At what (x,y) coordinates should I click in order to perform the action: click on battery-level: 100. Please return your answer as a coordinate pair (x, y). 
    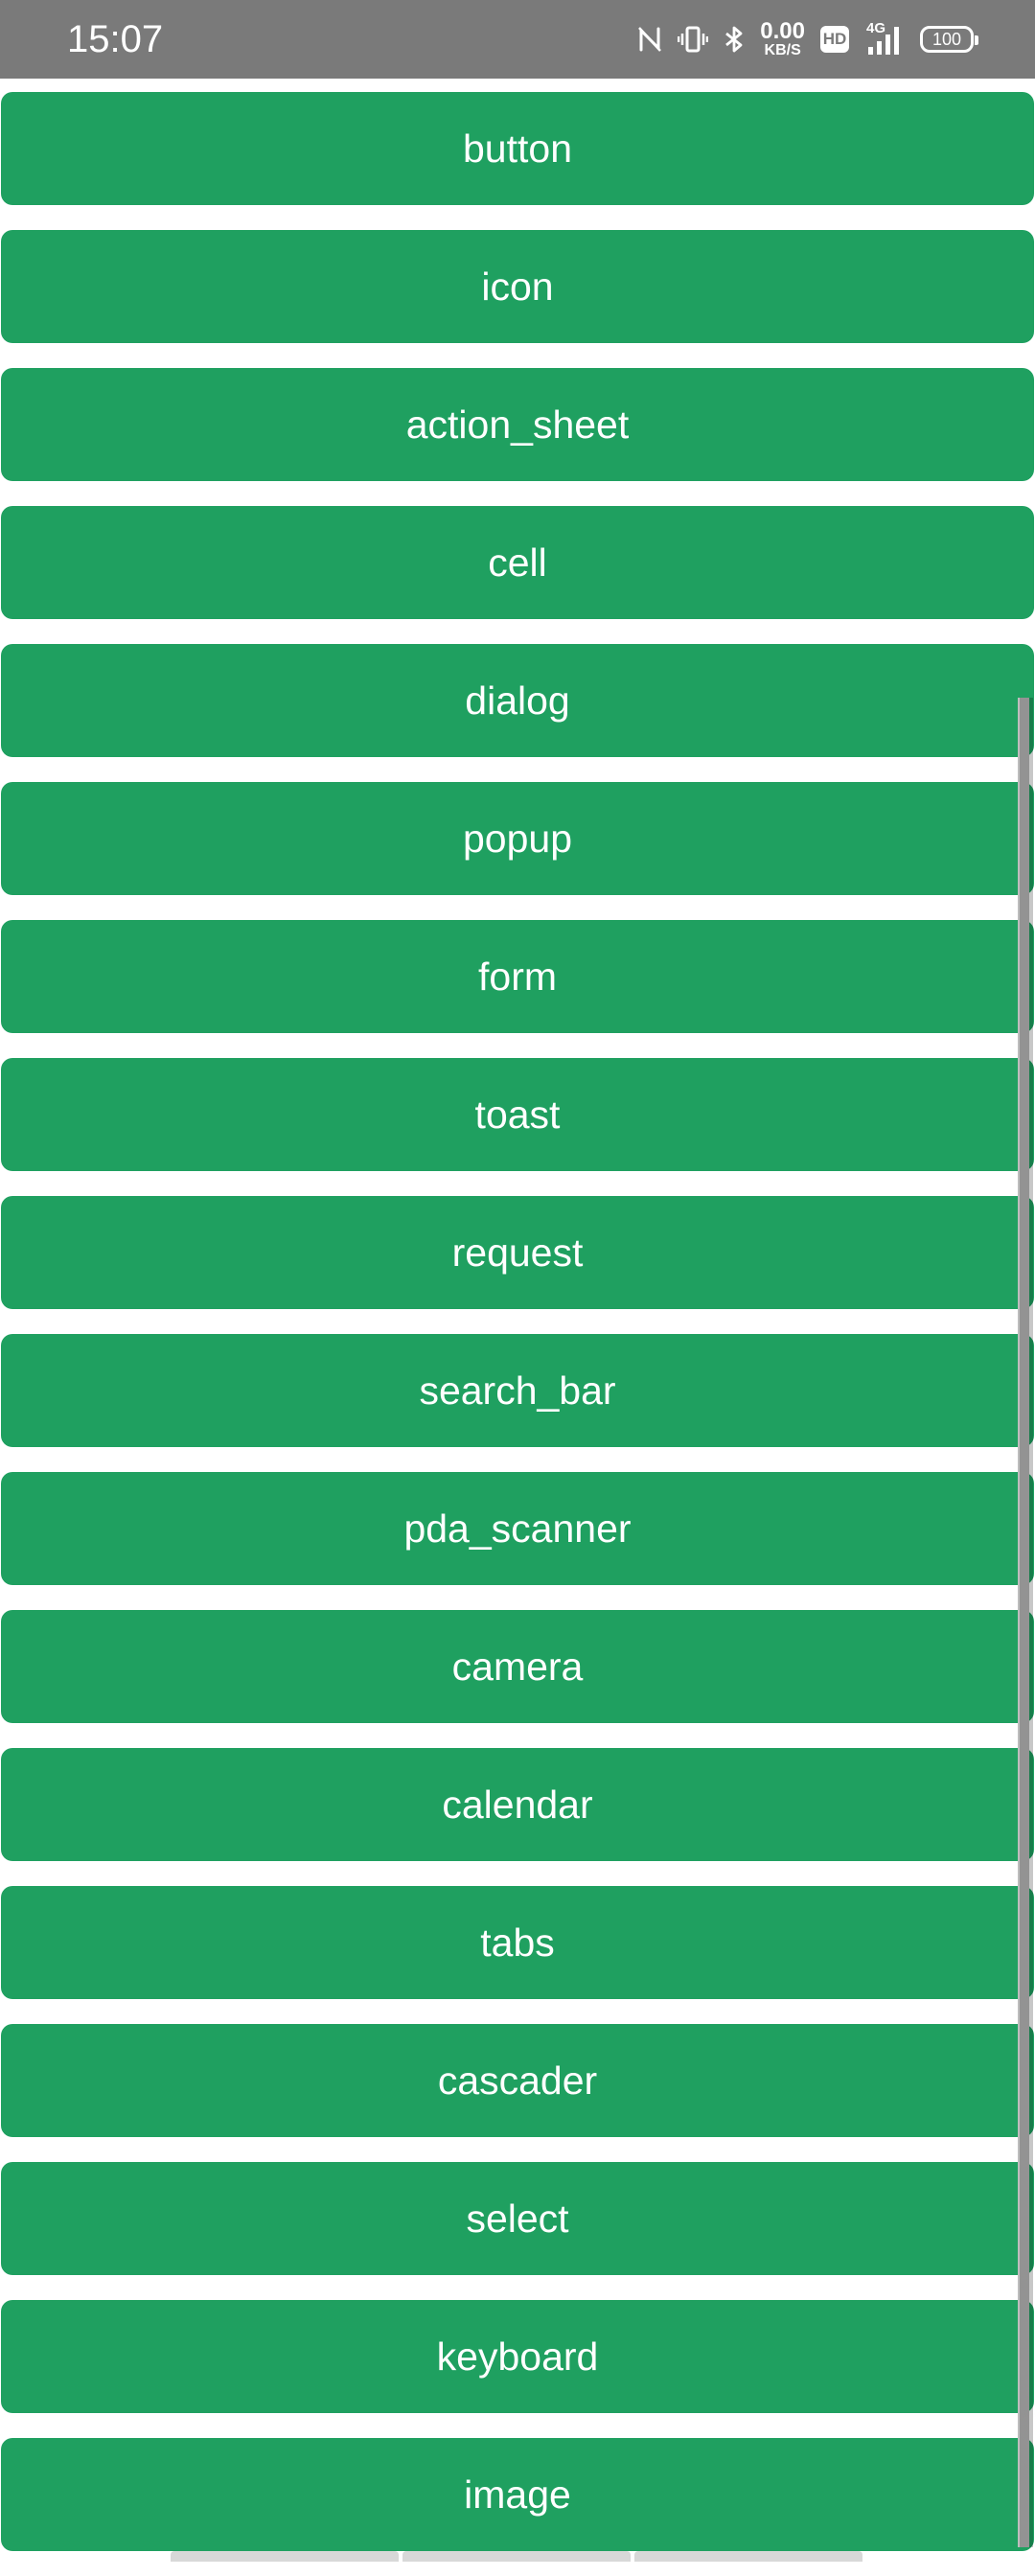
    Looking at the image, I should click on (947, 39).